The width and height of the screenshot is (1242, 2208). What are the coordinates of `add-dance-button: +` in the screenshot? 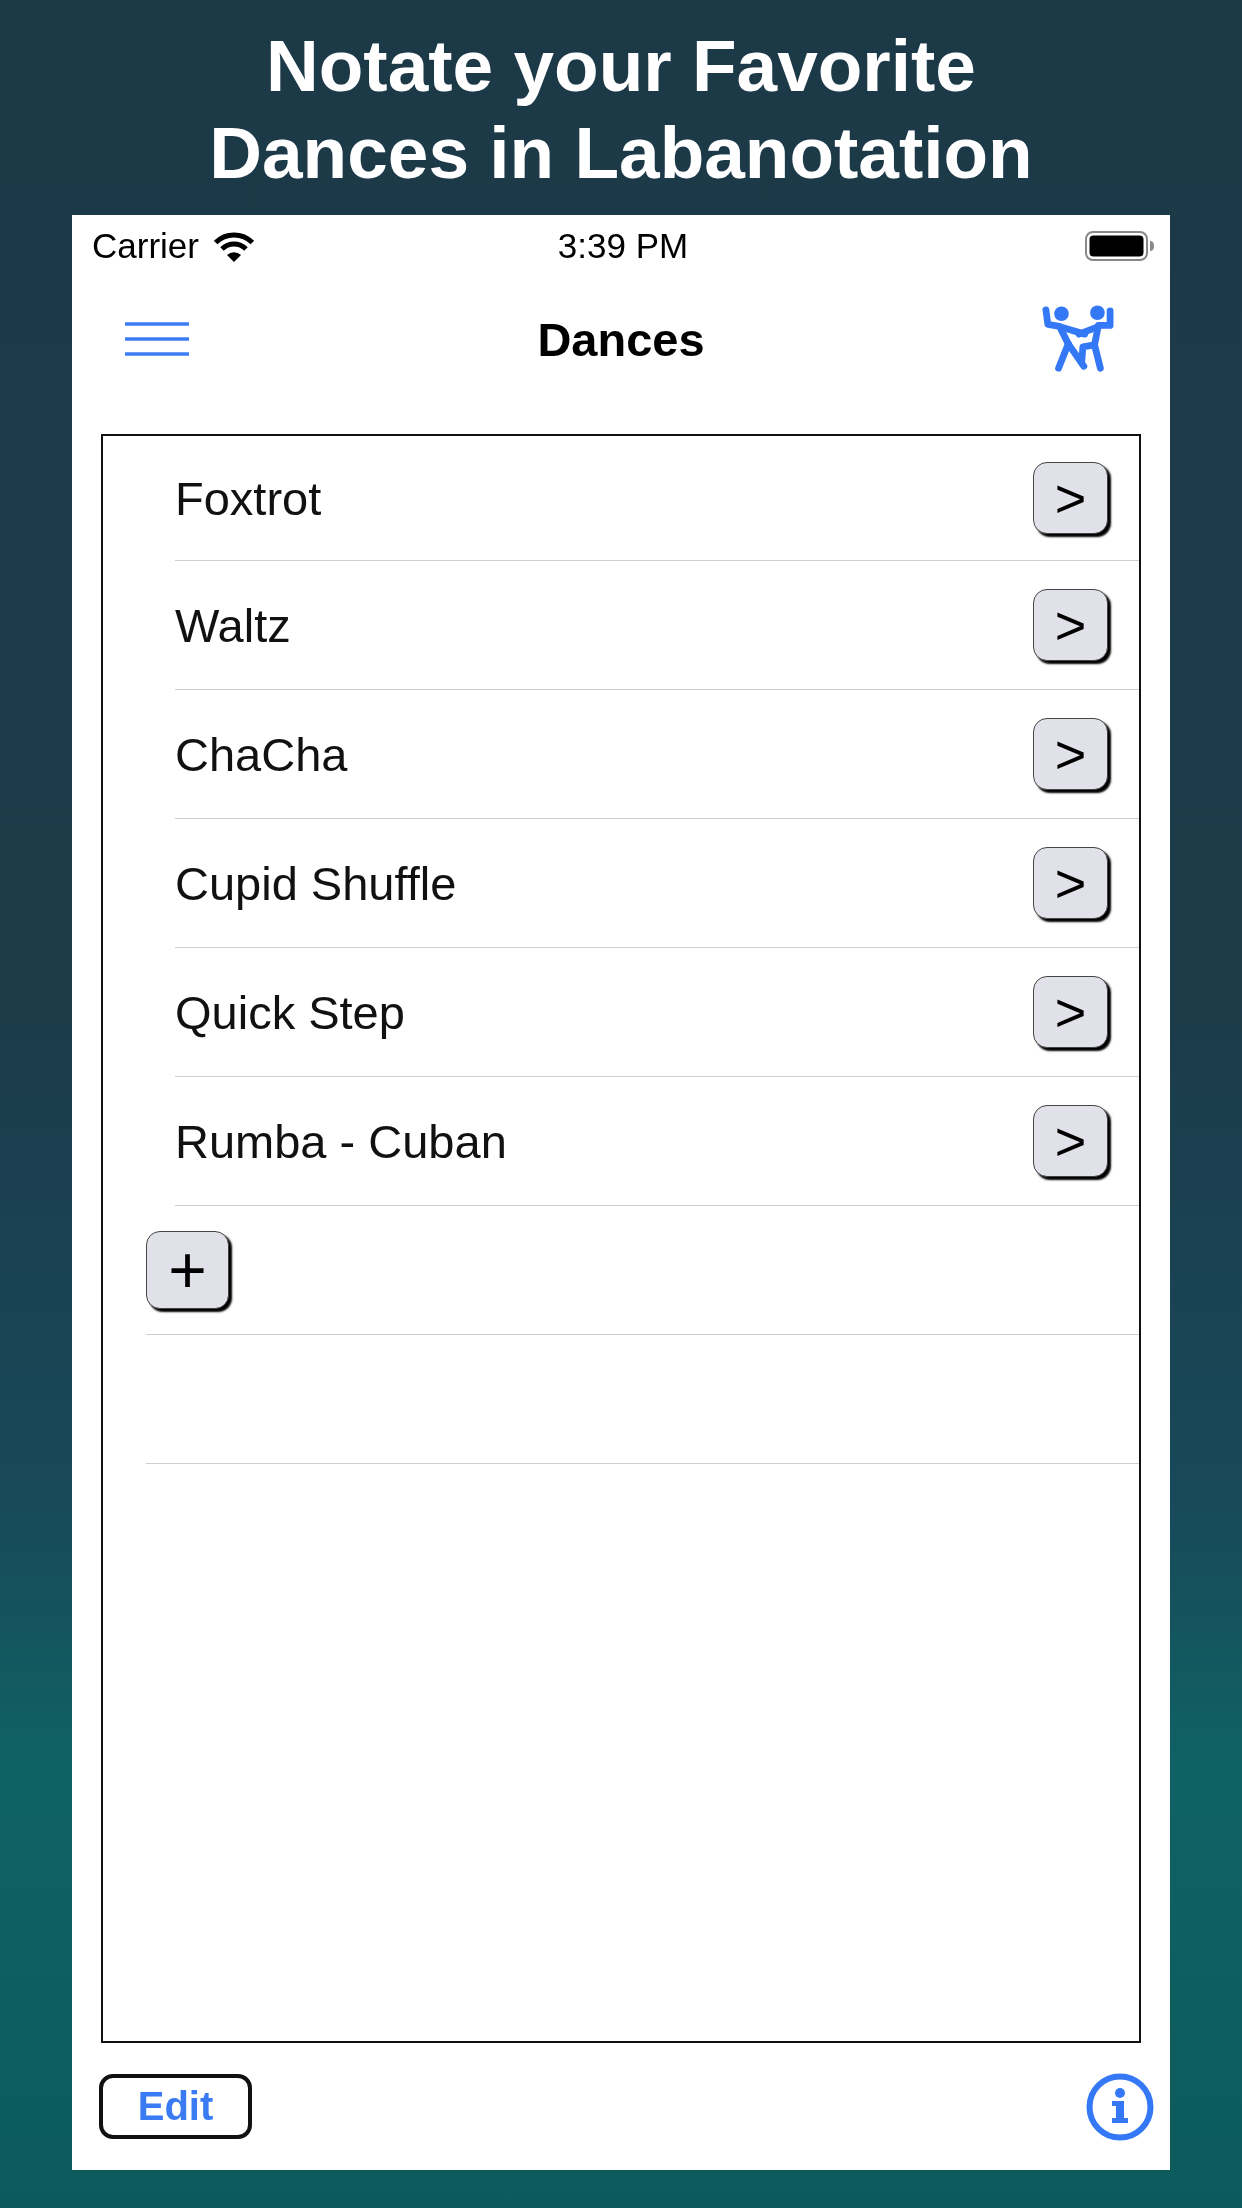 It's located at (187, 1270).